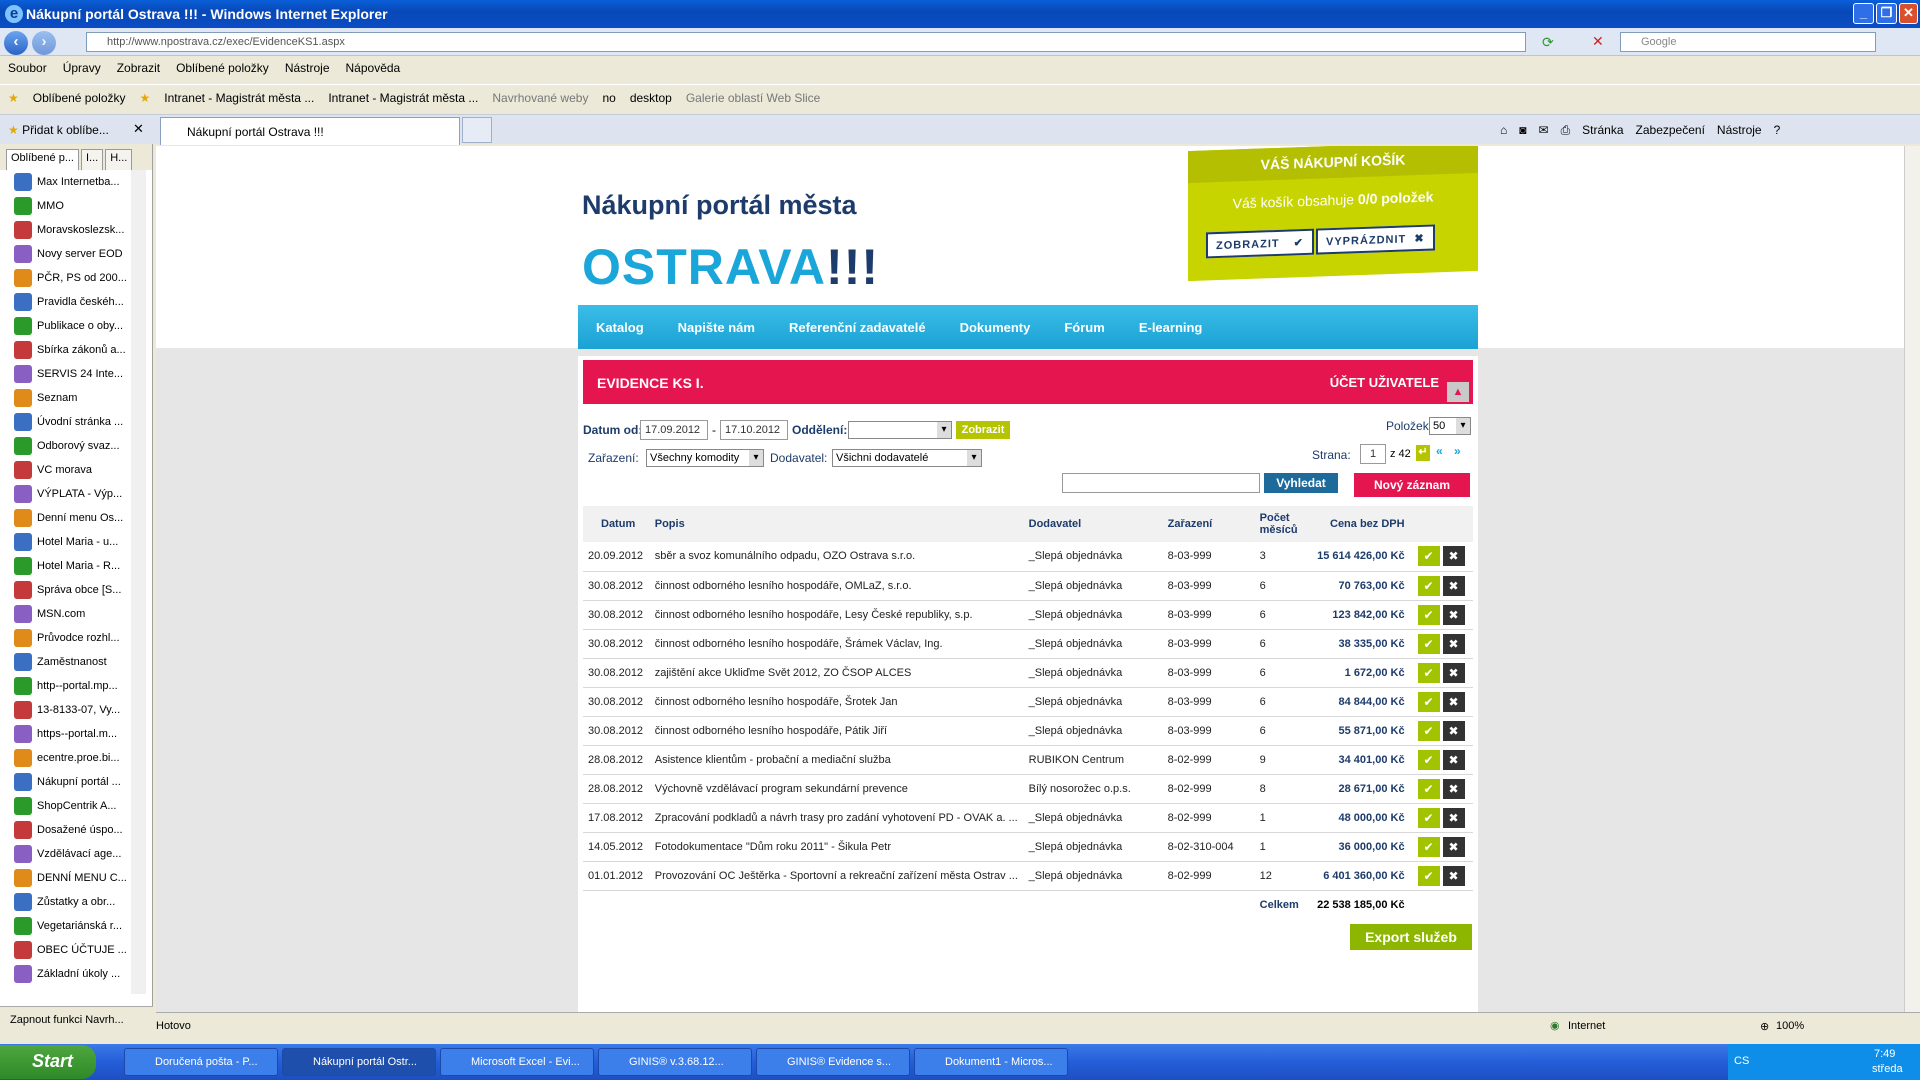 Image resolution: width=1920 pixels, height=1080 pixels. Describe the element at coordinates (1208, 524) in the screenshot. I see `col-classification: Zařazení` at that location.